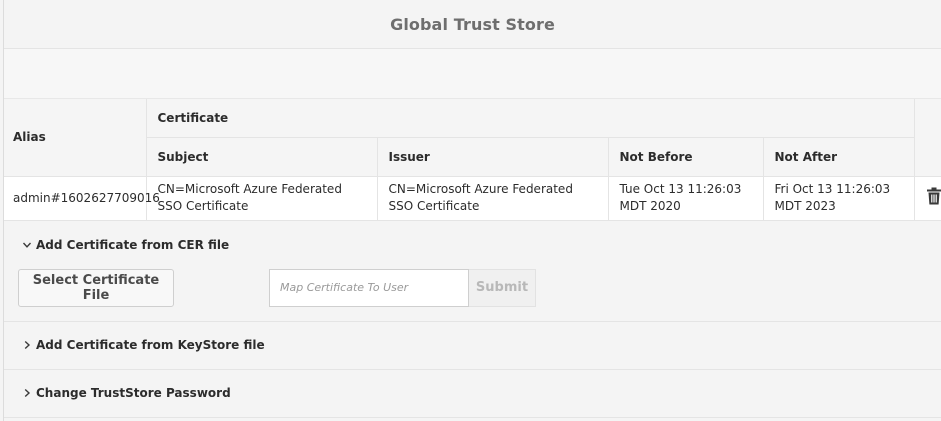  What do you see at coordinates (82, 198) in the screenshot?
I see `cell-alias: admin#1602627709016` at bounding box center [82, 198].